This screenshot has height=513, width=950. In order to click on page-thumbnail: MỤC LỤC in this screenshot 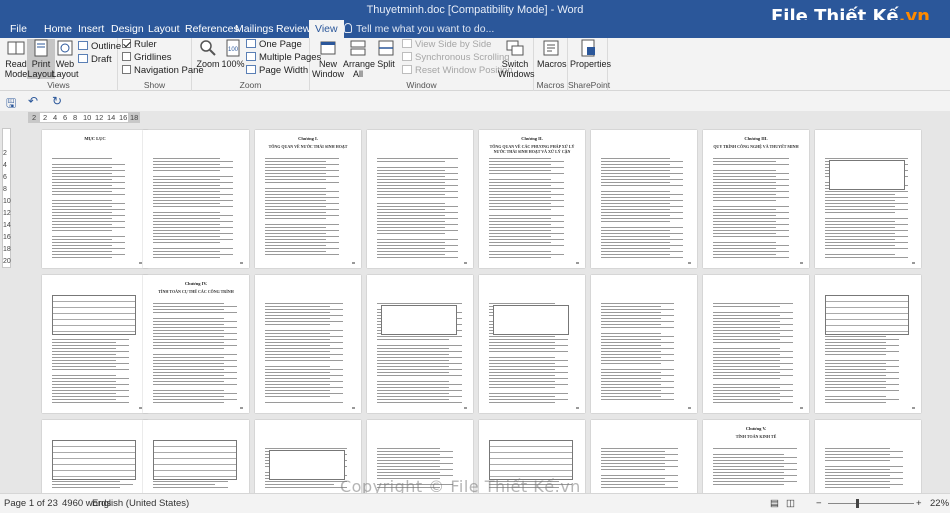, I will do `click(95, 199)`.